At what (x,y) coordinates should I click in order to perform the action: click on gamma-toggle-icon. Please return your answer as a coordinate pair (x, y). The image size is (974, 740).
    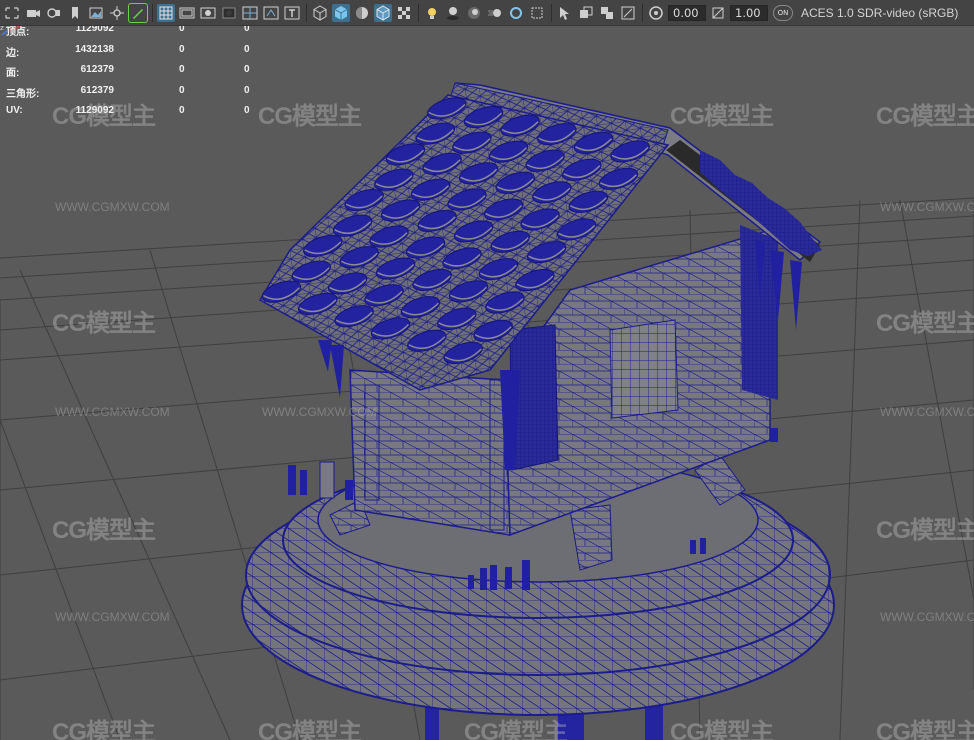
    Looking at the image, I should click on (718, 13).